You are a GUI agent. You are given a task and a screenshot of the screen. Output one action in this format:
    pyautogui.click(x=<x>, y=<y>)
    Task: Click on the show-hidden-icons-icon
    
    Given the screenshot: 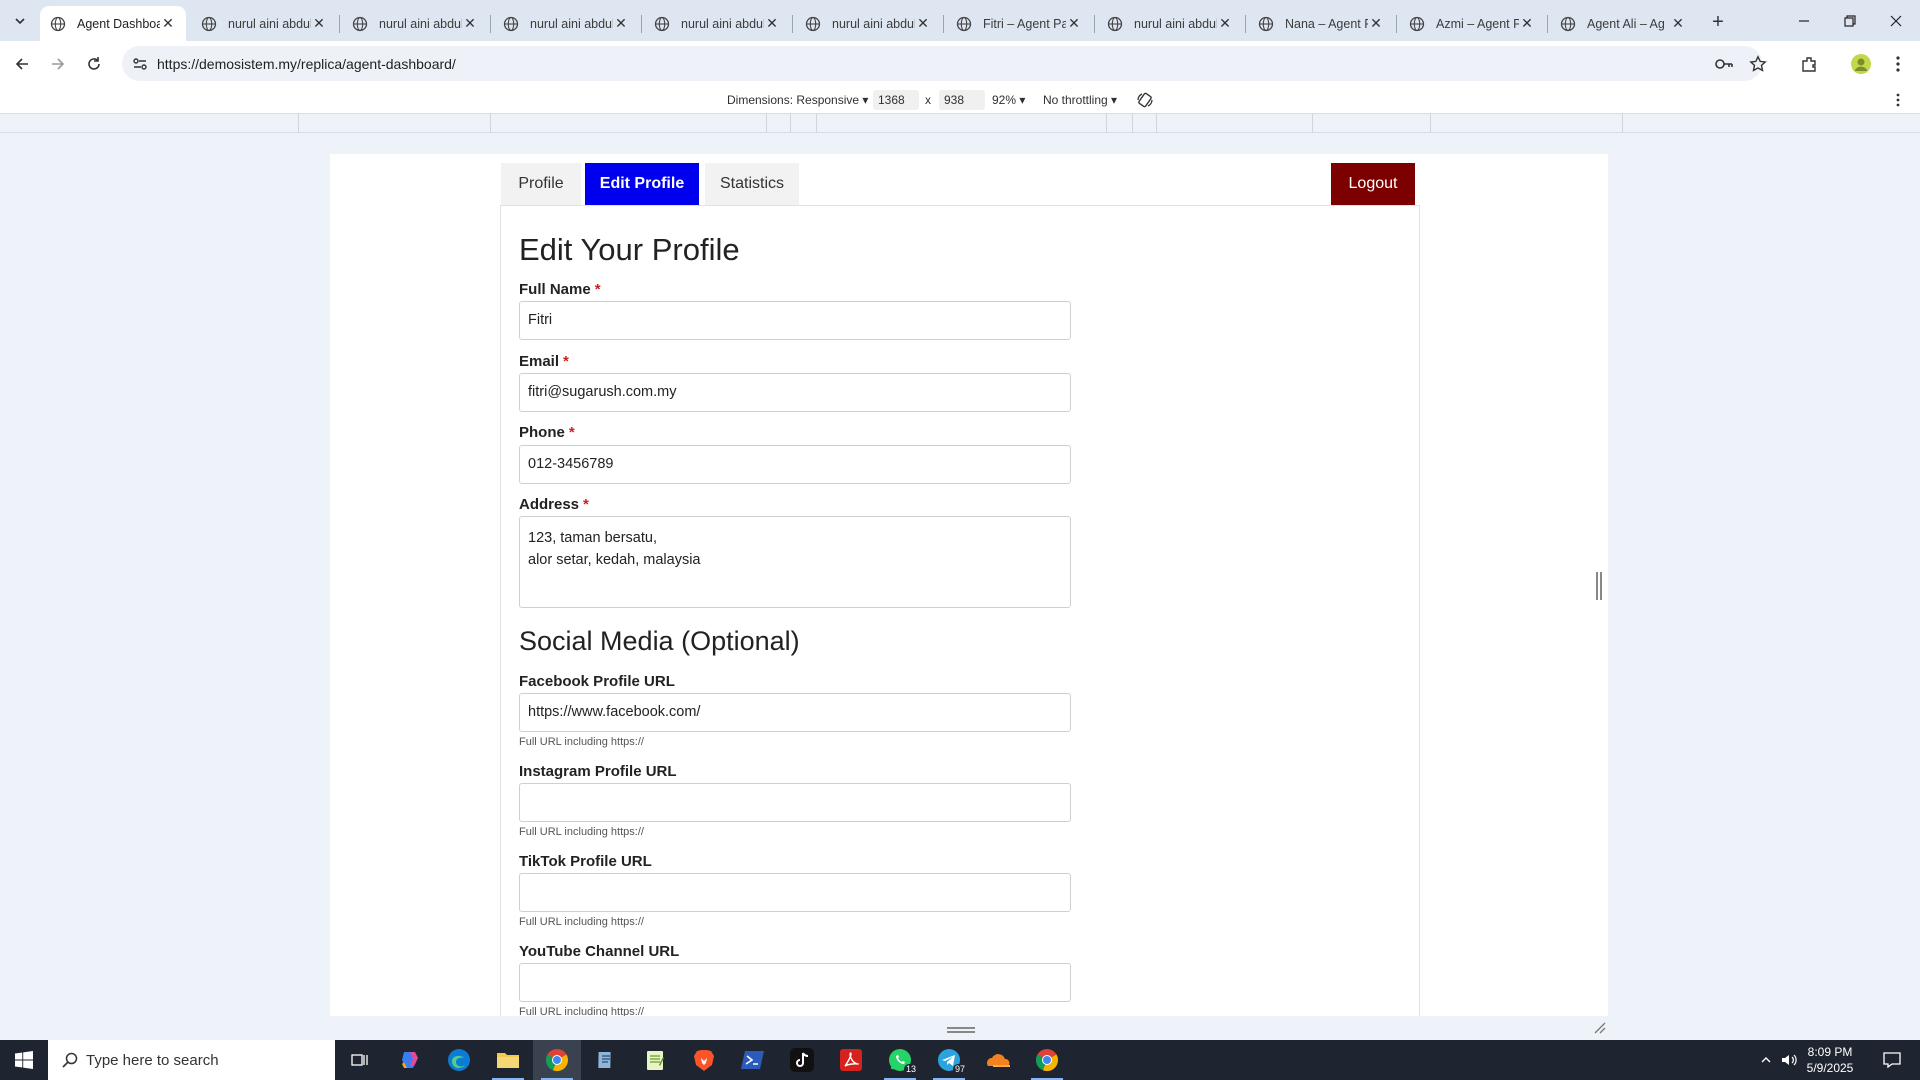 What is the action you would take?
    pyautogui.click(x=1766, y=1060)
    